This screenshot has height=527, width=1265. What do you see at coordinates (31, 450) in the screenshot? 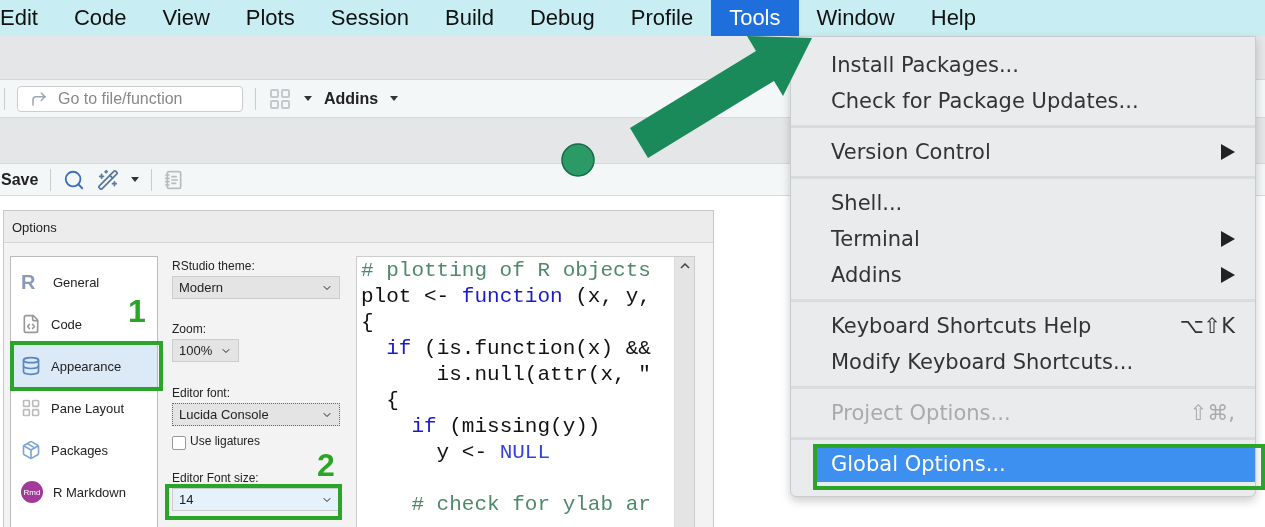
I see `box-icon` at bounding box center [31, 450].